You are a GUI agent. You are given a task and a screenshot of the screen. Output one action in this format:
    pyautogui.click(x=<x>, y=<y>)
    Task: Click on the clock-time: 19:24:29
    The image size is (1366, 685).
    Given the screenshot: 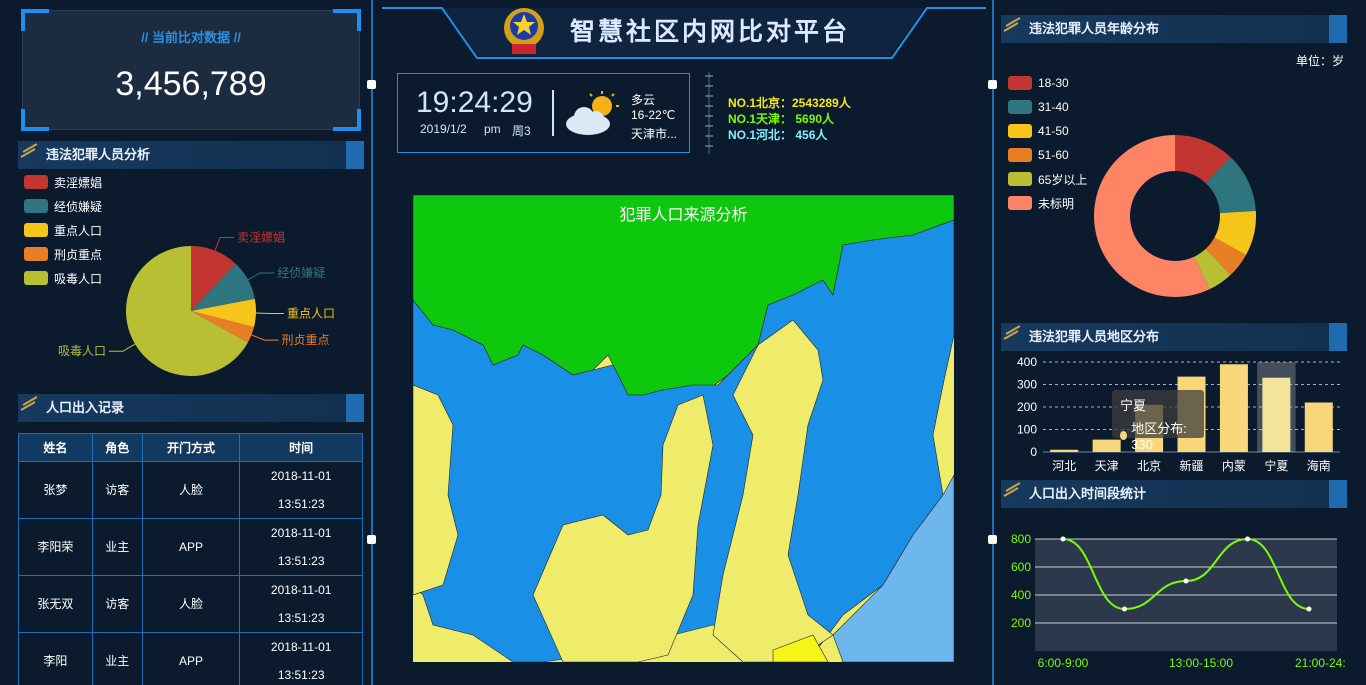 What is the action you would take?
    pyautogui.click(x=474, y=102)
    